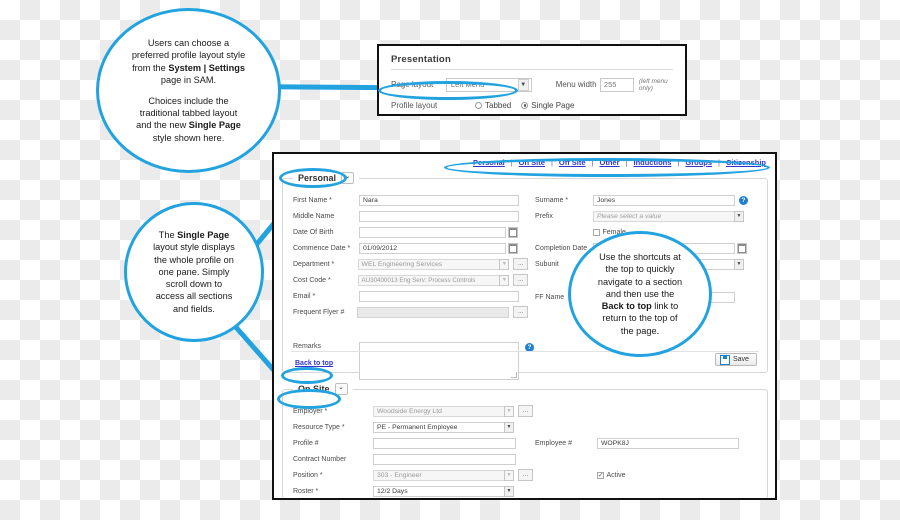 This screenshot has height=520, width=900. Describe the element at coordinates (607, 167) in the screenshot. I see `highlight-oval-nav-links` at that location.